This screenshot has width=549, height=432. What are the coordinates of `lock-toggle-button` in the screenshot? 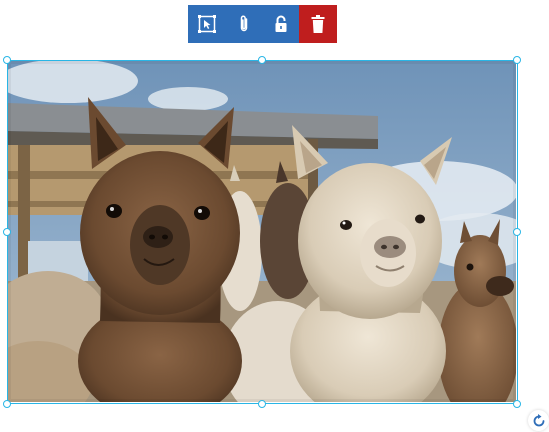 It's located at (280, 24).